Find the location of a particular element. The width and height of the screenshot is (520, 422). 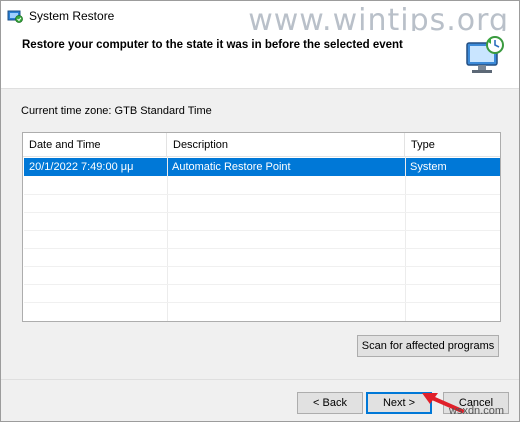

column-label: Date and Time is located at coordinates (65, 145).